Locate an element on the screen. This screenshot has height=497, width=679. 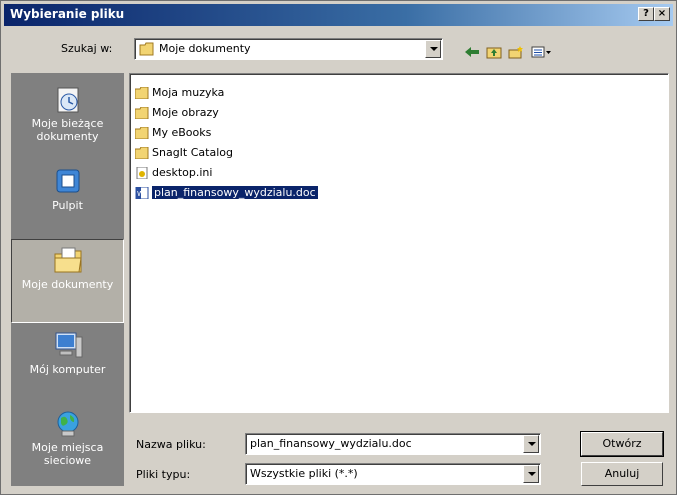
look-in-dropdown: Moje dokumenty is located at coordinates (288, 49).